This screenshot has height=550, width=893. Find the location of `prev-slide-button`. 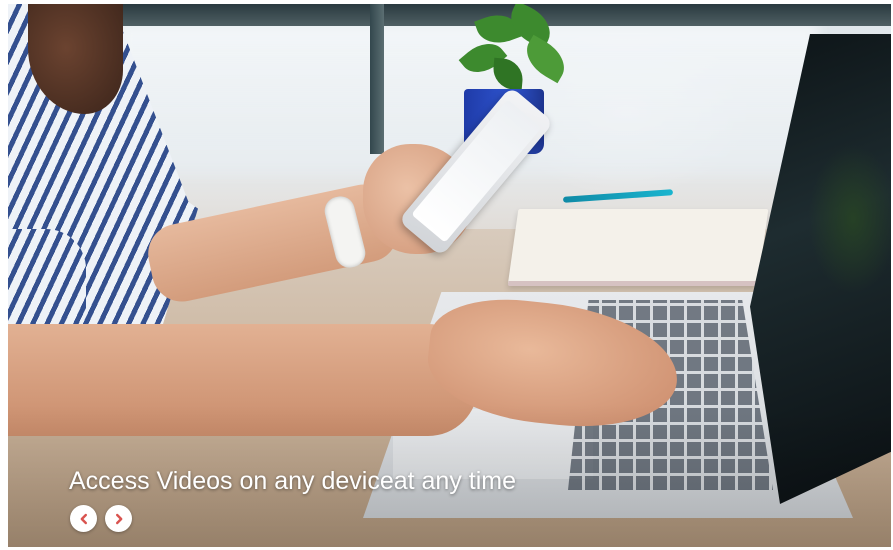

prev-slide-button is located at coordinates (83, 518).